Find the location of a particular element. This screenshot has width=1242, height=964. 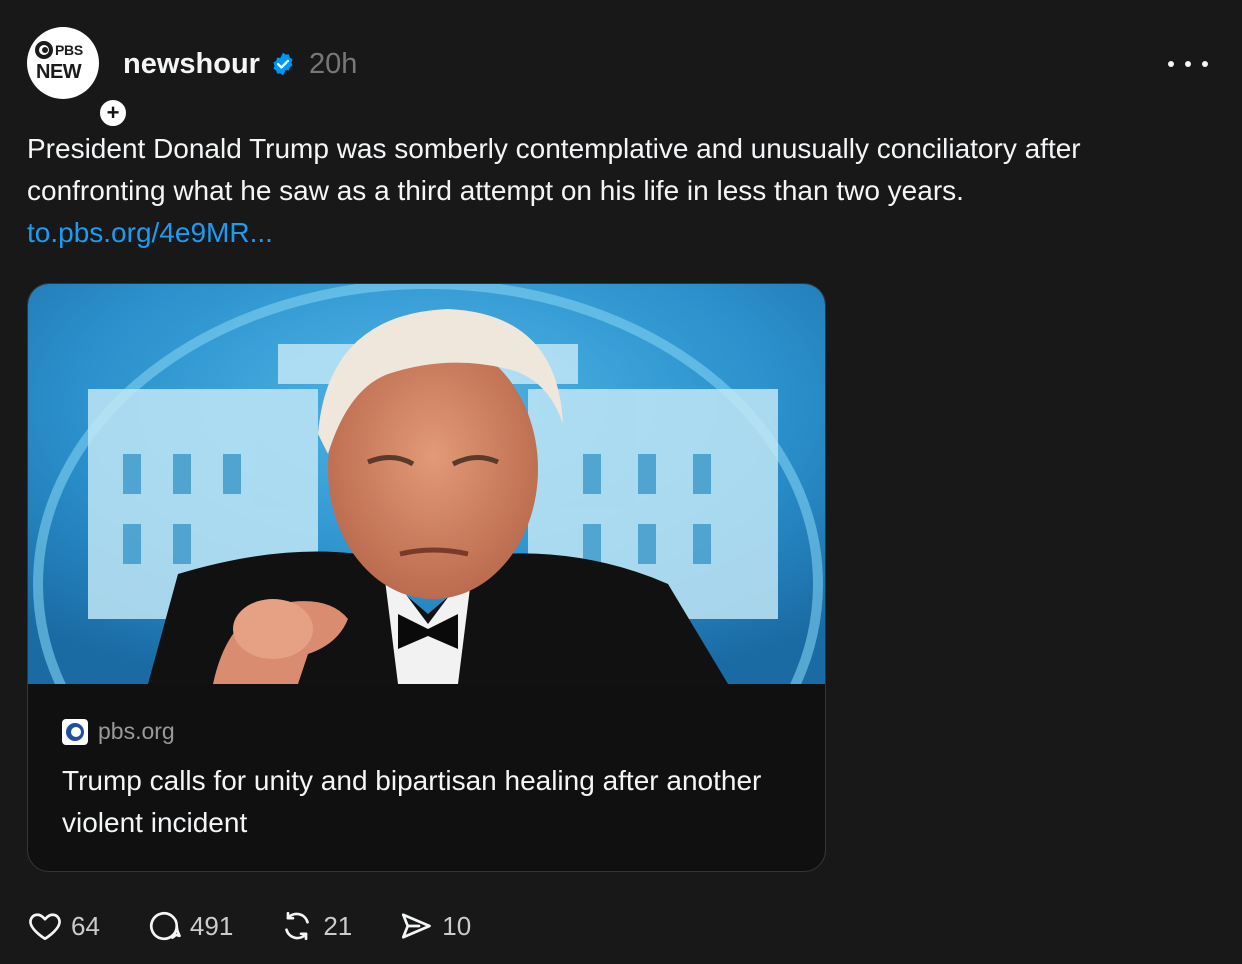

card-domain: pbs.org is located at coordinates (136, 731).